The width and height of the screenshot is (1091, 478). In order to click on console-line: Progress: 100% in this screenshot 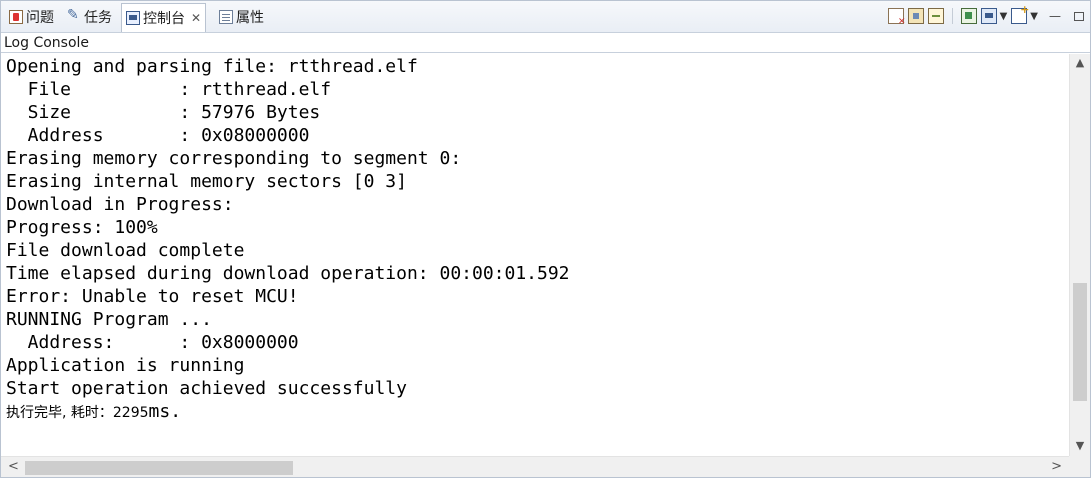, I will do `click(82, 227)`.